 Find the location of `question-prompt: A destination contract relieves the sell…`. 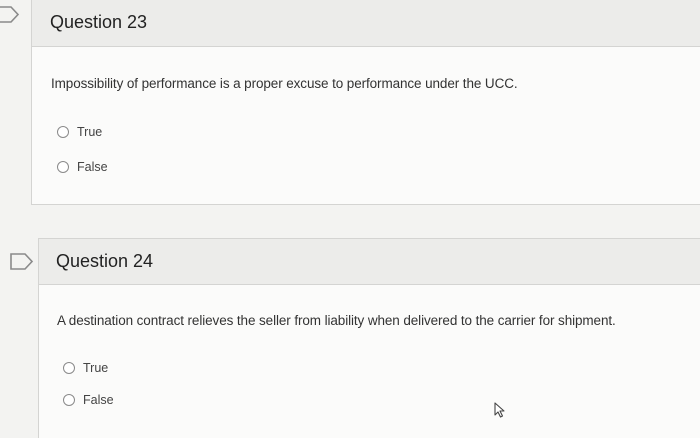

question-prompt: A destination contract relieves the sell… is located at coordinates (336, 320).